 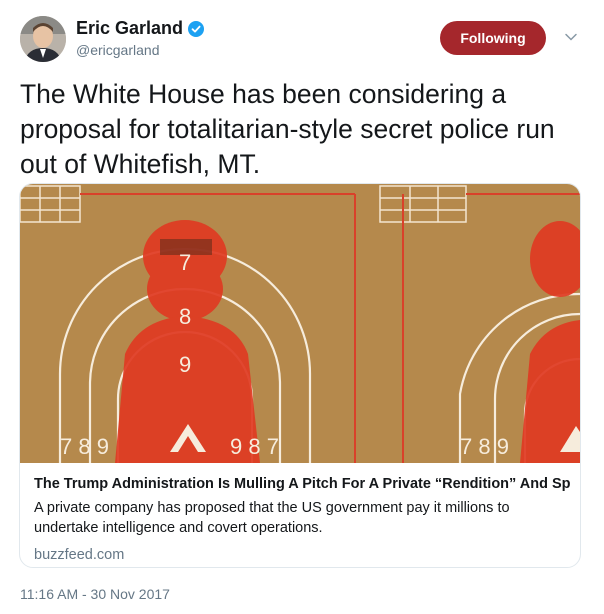 What do you see at coordinates (254, 446) in the screenshot?
I see `svg-text: 9 8 7` at bounding box center [254, 446].